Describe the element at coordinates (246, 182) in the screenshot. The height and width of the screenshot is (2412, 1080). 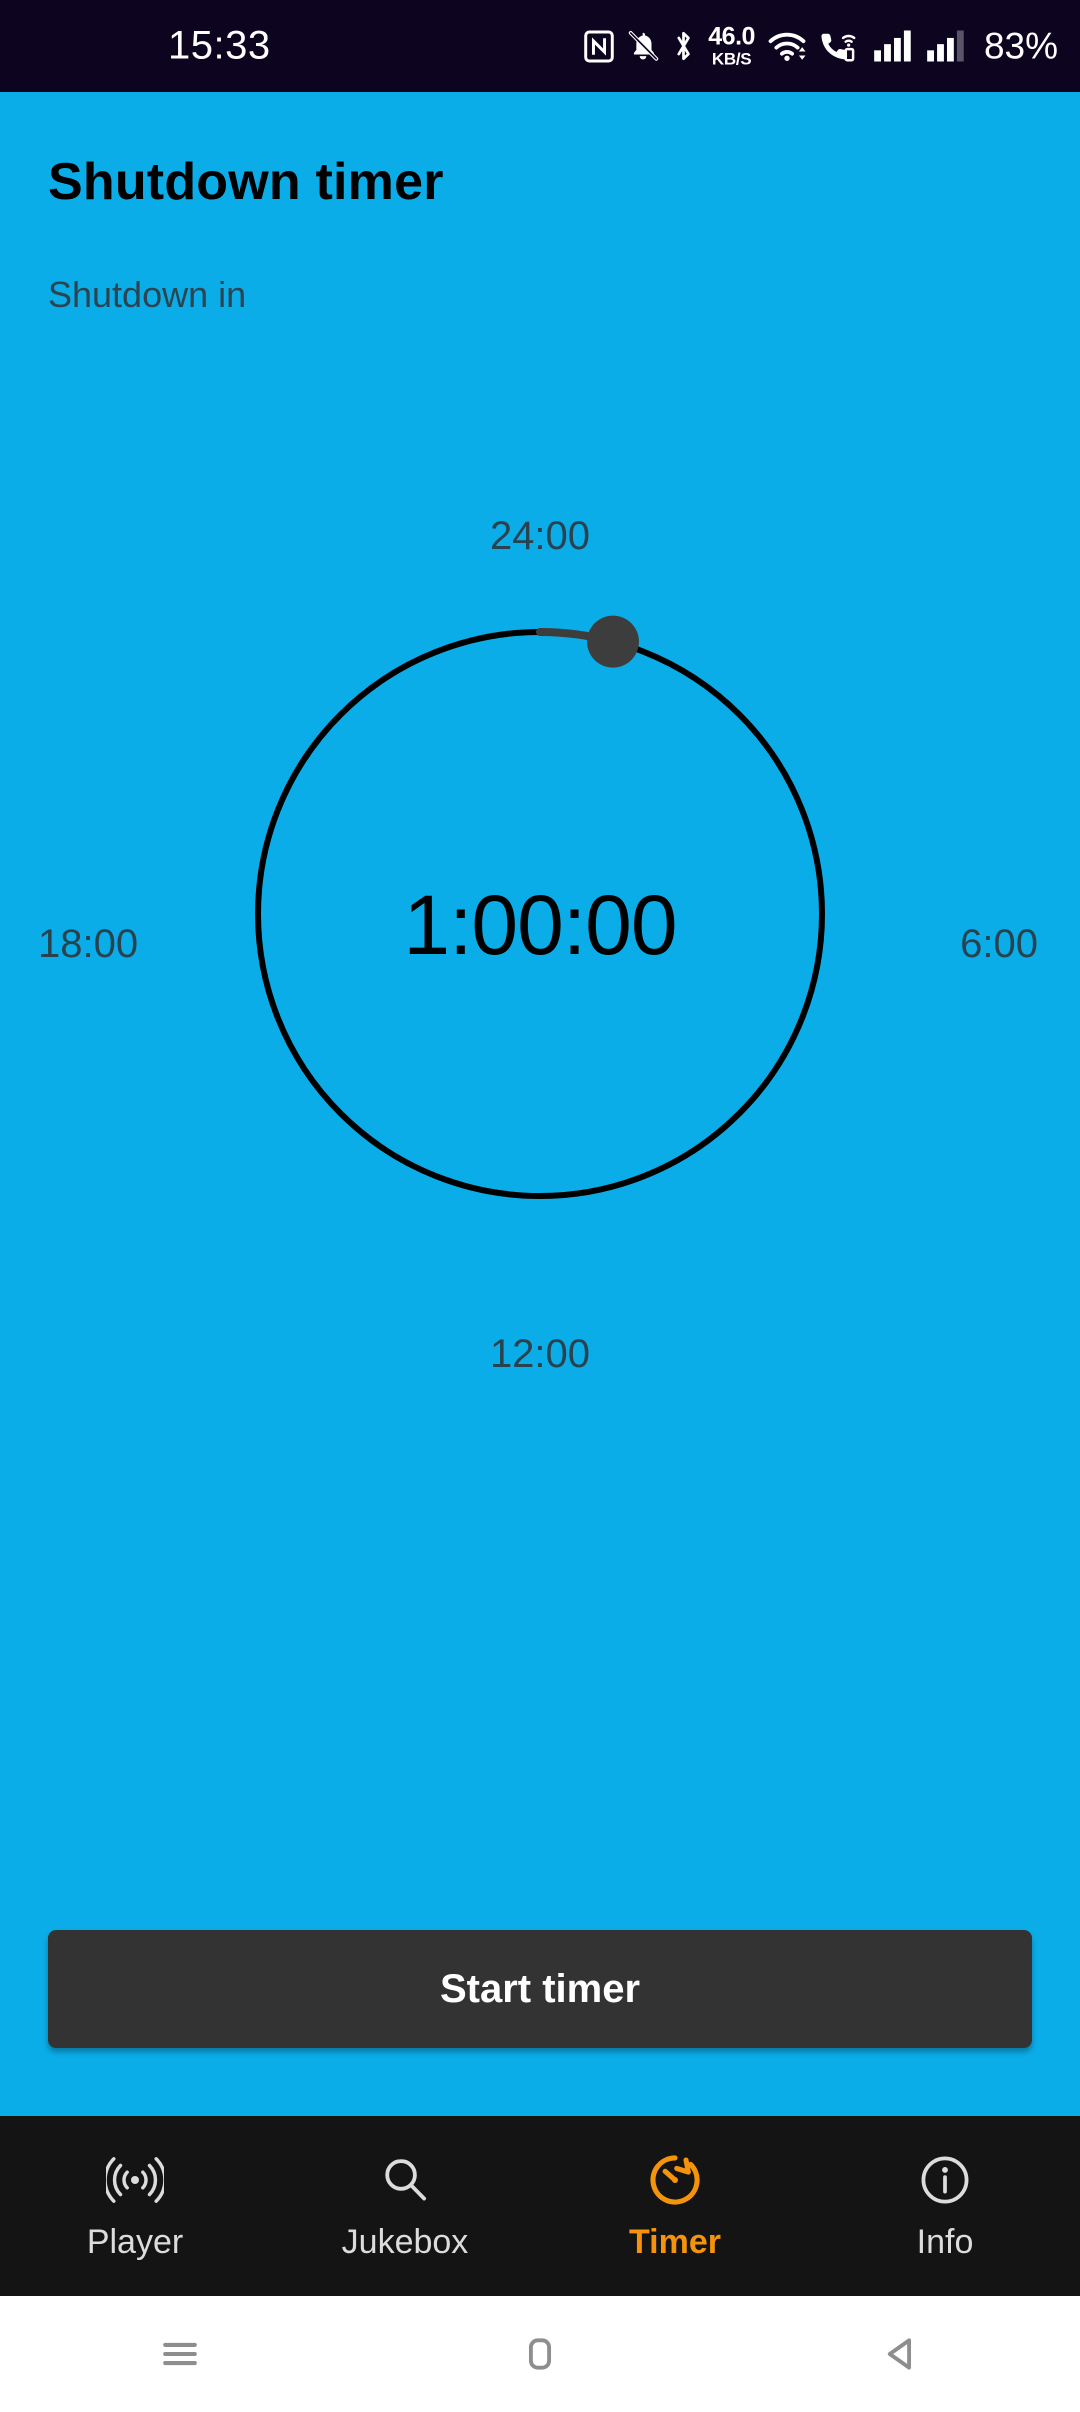
I see `page-title: Shutdown timer` at that location.